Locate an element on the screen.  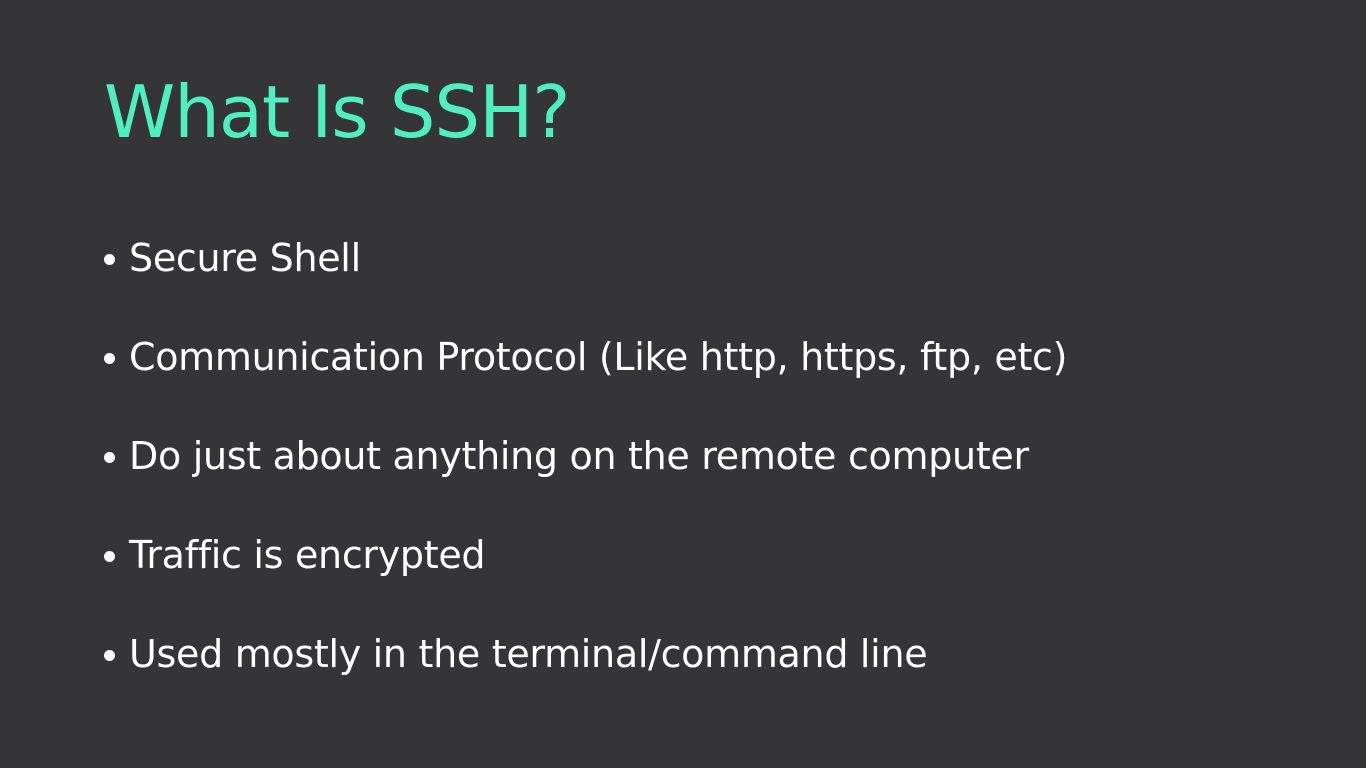
slide-title: What Is SSH? is located at coordinates (337, 112).